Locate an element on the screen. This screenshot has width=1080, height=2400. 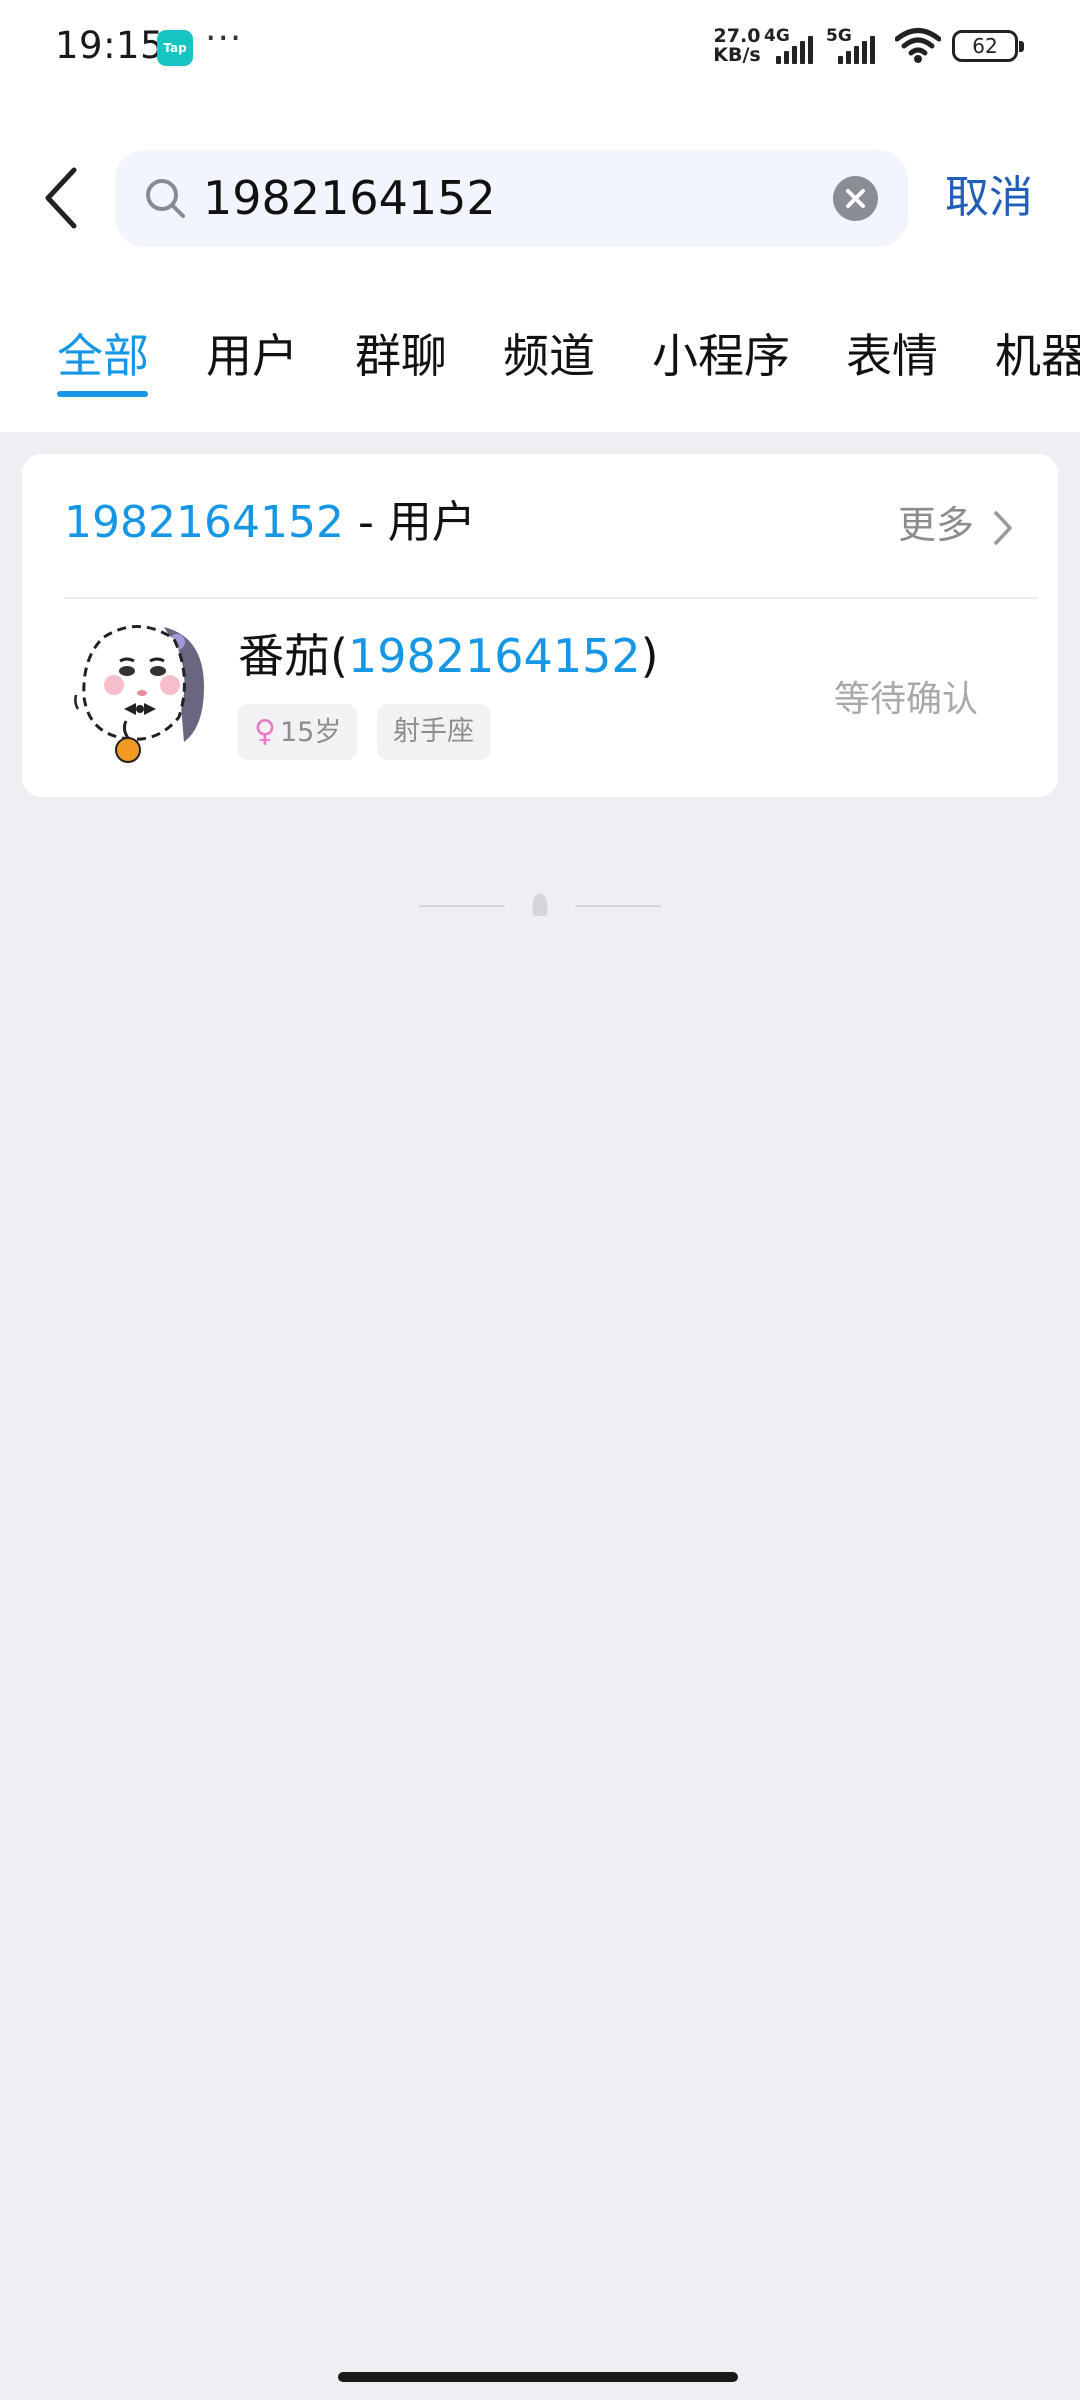
home-indicator is located at coordinates (538, 2377).